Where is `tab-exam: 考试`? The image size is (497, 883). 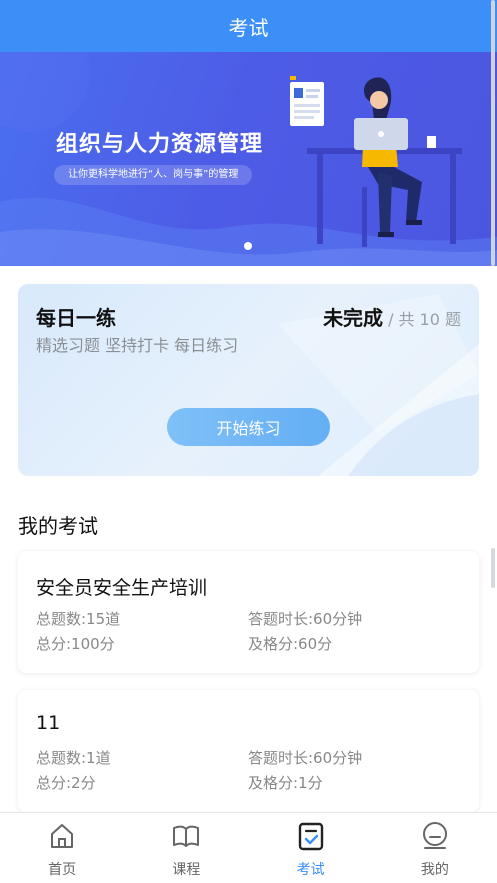
tab-exam: 考试 is located at coordinates (311, 848).